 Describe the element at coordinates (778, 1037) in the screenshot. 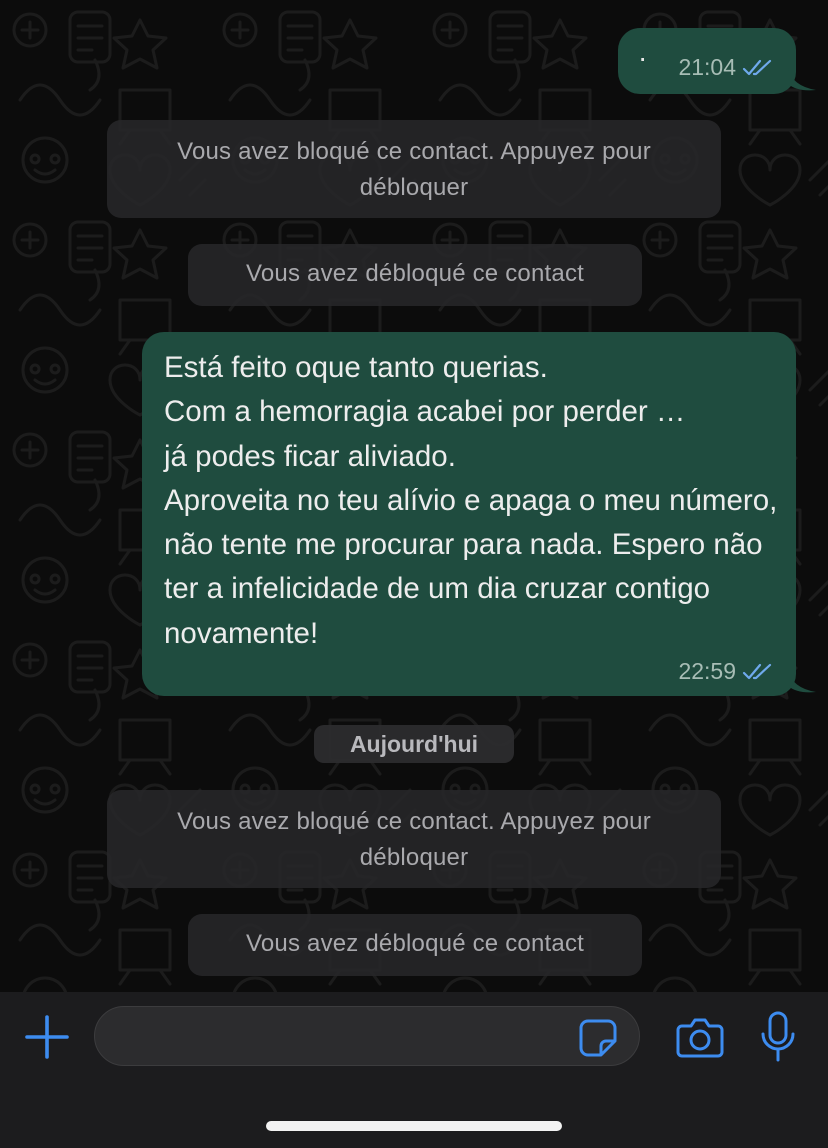

I see `microphone-icon` at that location.